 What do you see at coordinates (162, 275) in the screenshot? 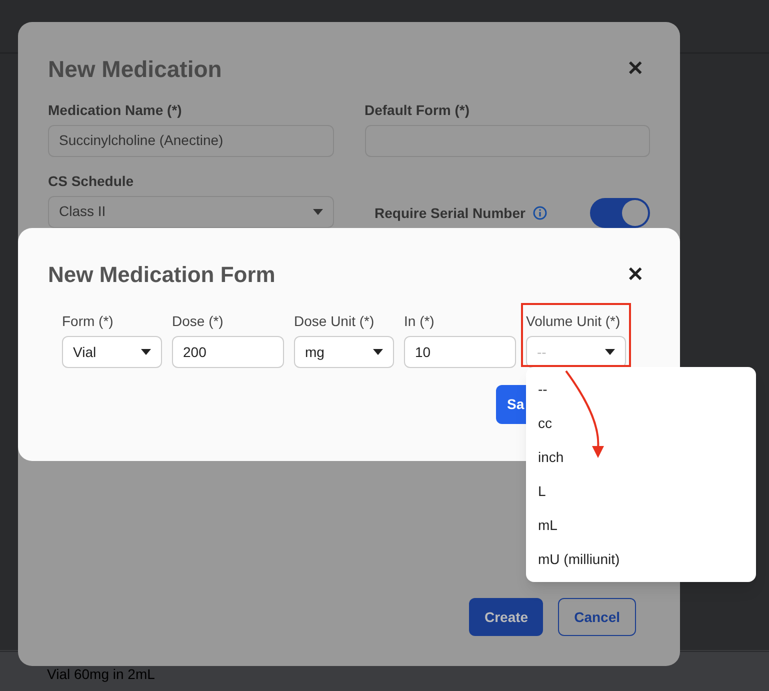
I see `dialog-title: New Medication Form` at bounding box center [162, 275].